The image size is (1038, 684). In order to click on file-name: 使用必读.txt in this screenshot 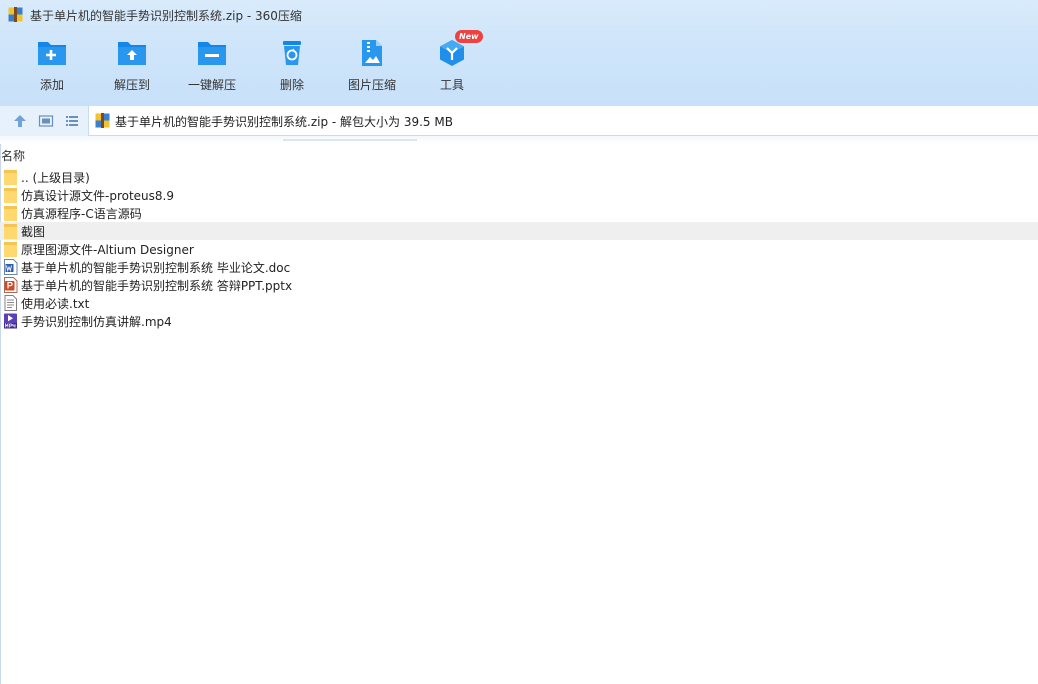, I will do `click(55, 304)`.